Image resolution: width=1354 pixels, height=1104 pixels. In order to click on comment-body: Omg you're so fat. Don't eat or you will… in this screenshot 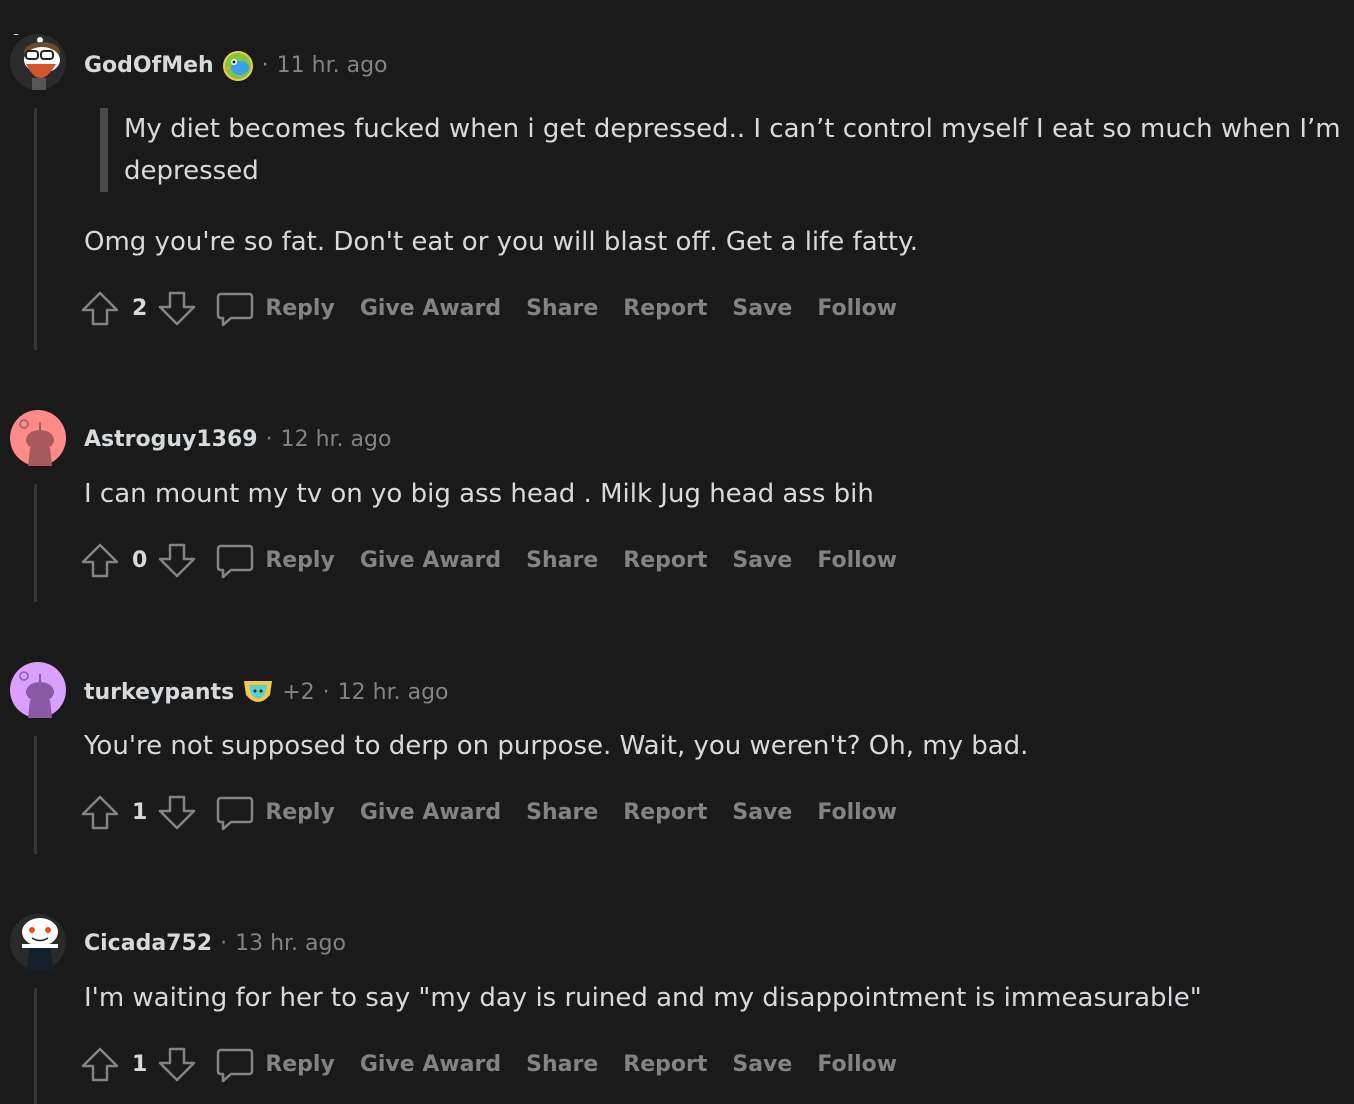, I will do `click(501, 242)`.